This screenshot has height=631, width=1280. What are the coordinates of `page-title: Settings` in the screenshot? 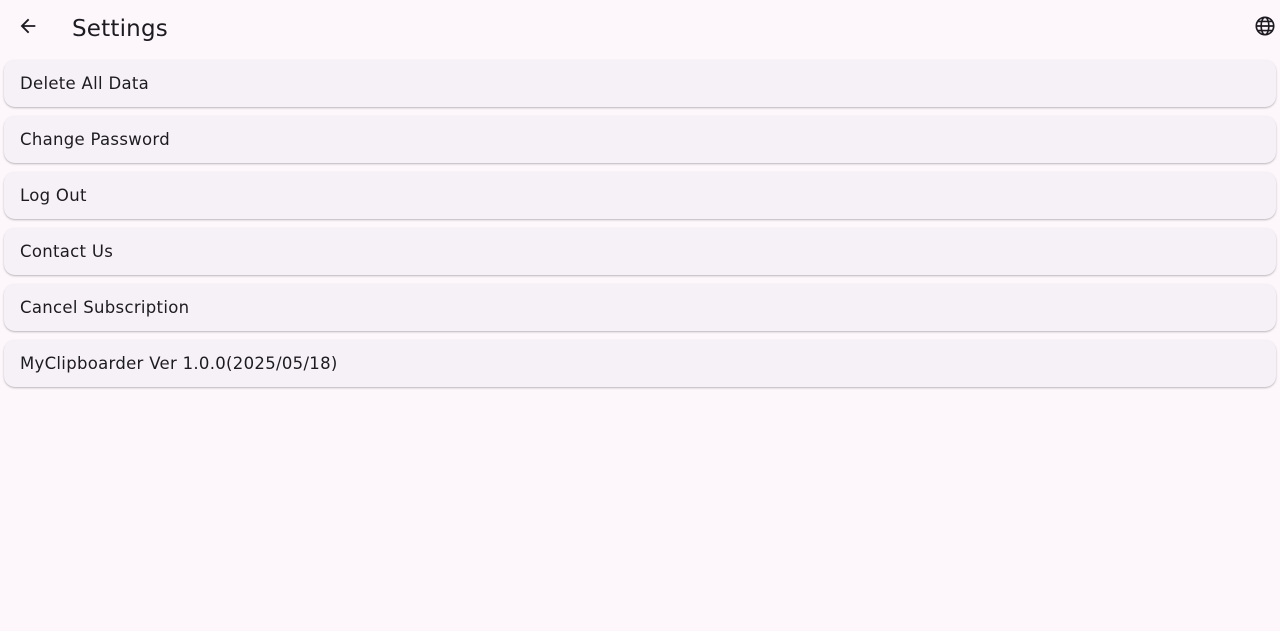 It's located at (120, 29).